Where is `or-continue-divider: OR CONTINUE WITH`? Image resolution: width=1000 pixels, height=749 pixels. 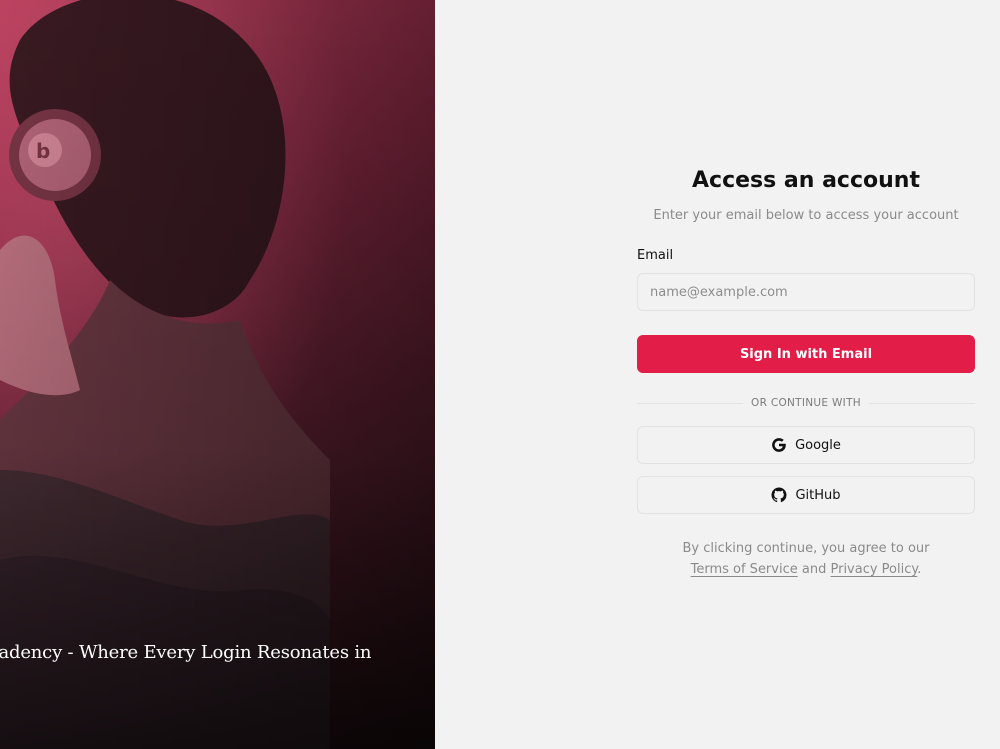
or-continue-divider: OR CONTINUE WITH is located at coordinates (806, 403).